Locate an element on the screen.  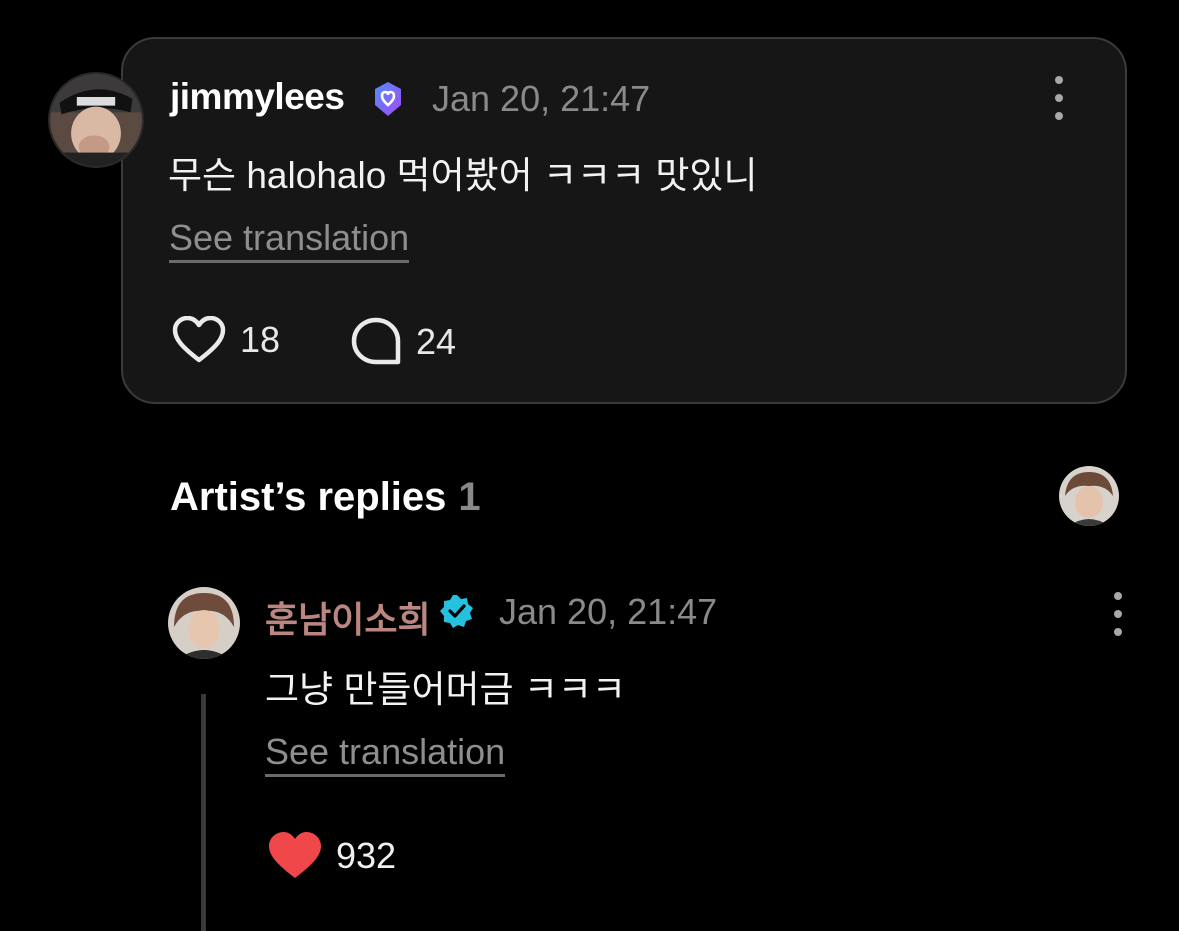
reply-like-button: 932 is located at coordinates (332, 856).